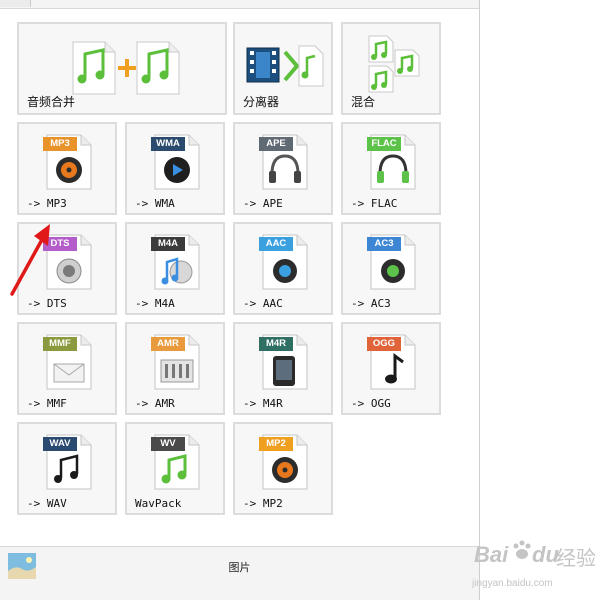 Image resolution: width=600 pixels, height=600 pixels. I want to click on category-picture-label: 图片, so click(239, 567).